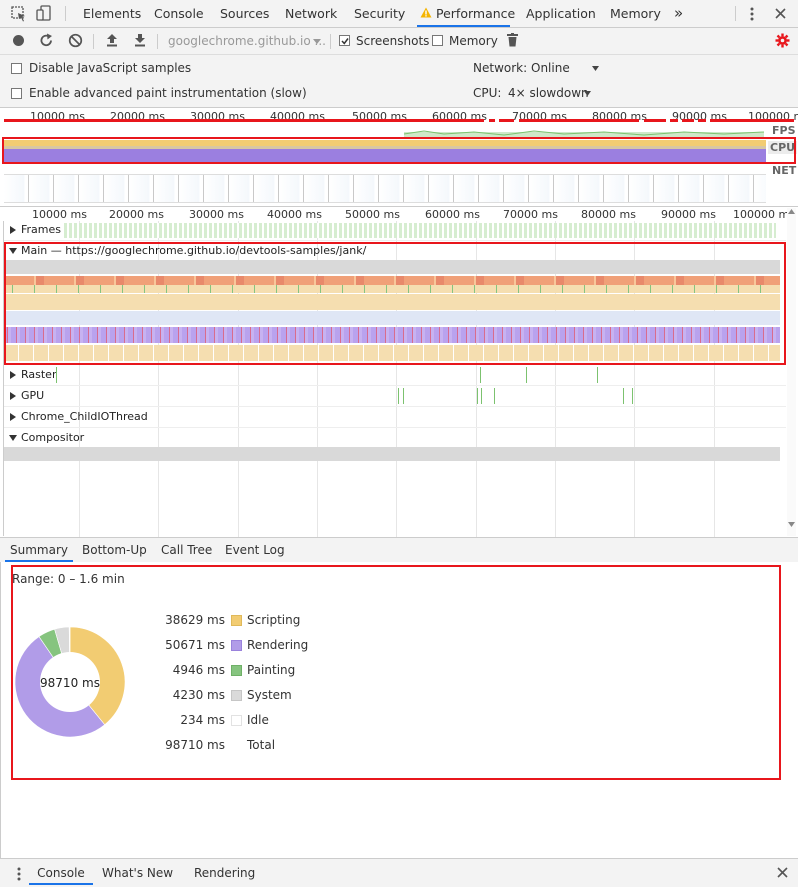 This screenshot has width=798, height=887. Describe the element at coordinates (780, 13) in the screenshot. I see `close-devtools-icon` at that location.